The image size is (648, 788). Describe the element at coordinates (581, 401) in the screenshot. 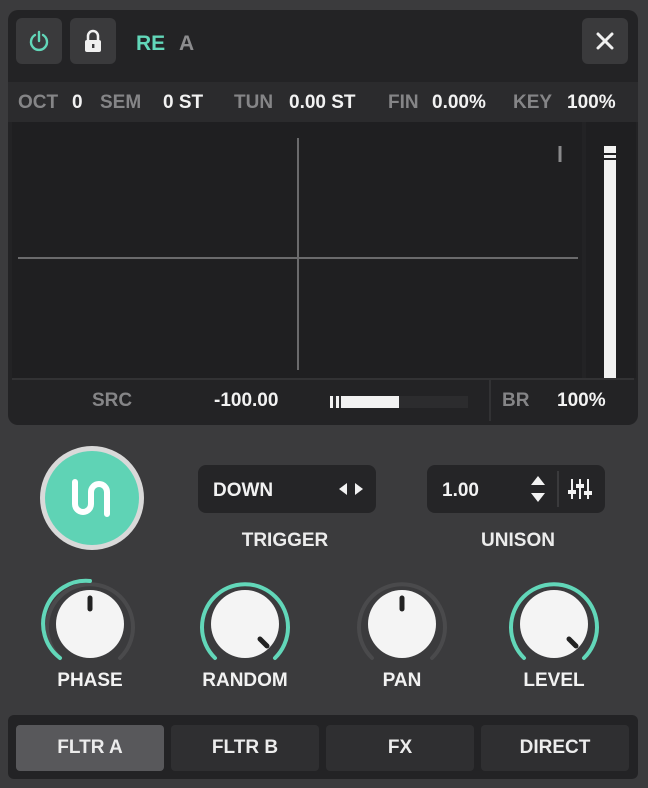

I see `br-value: 100%` at that location.